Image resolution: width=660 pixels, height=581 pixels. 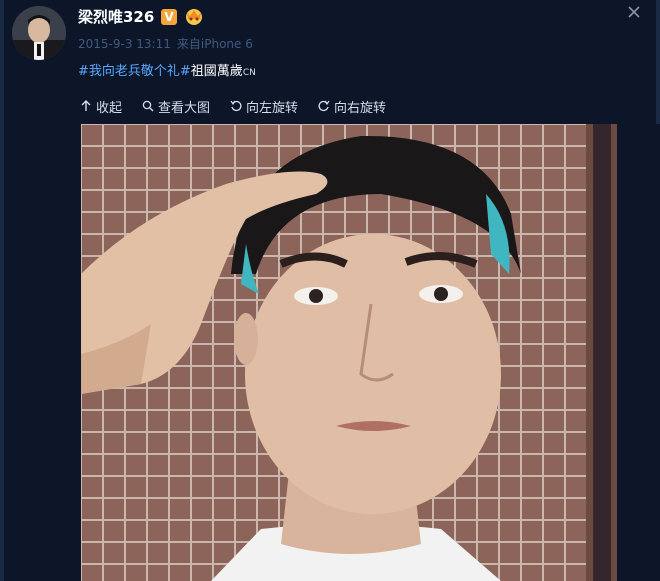 I want to click on arrow-up-icon, so click(x=86, y=105).